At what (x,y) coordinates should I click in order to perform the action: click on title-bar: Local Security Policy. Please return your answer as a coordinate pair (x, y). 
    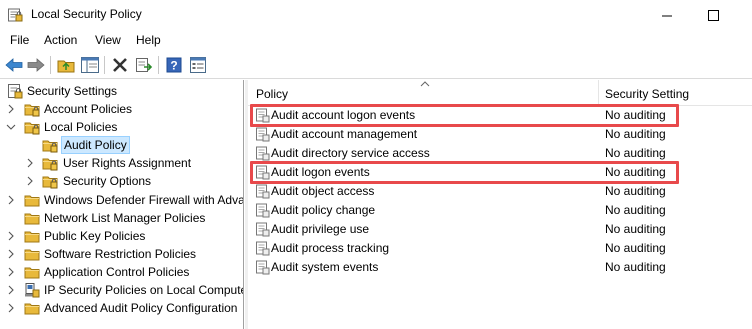
    Looking at the image, I should click on (376, 15).